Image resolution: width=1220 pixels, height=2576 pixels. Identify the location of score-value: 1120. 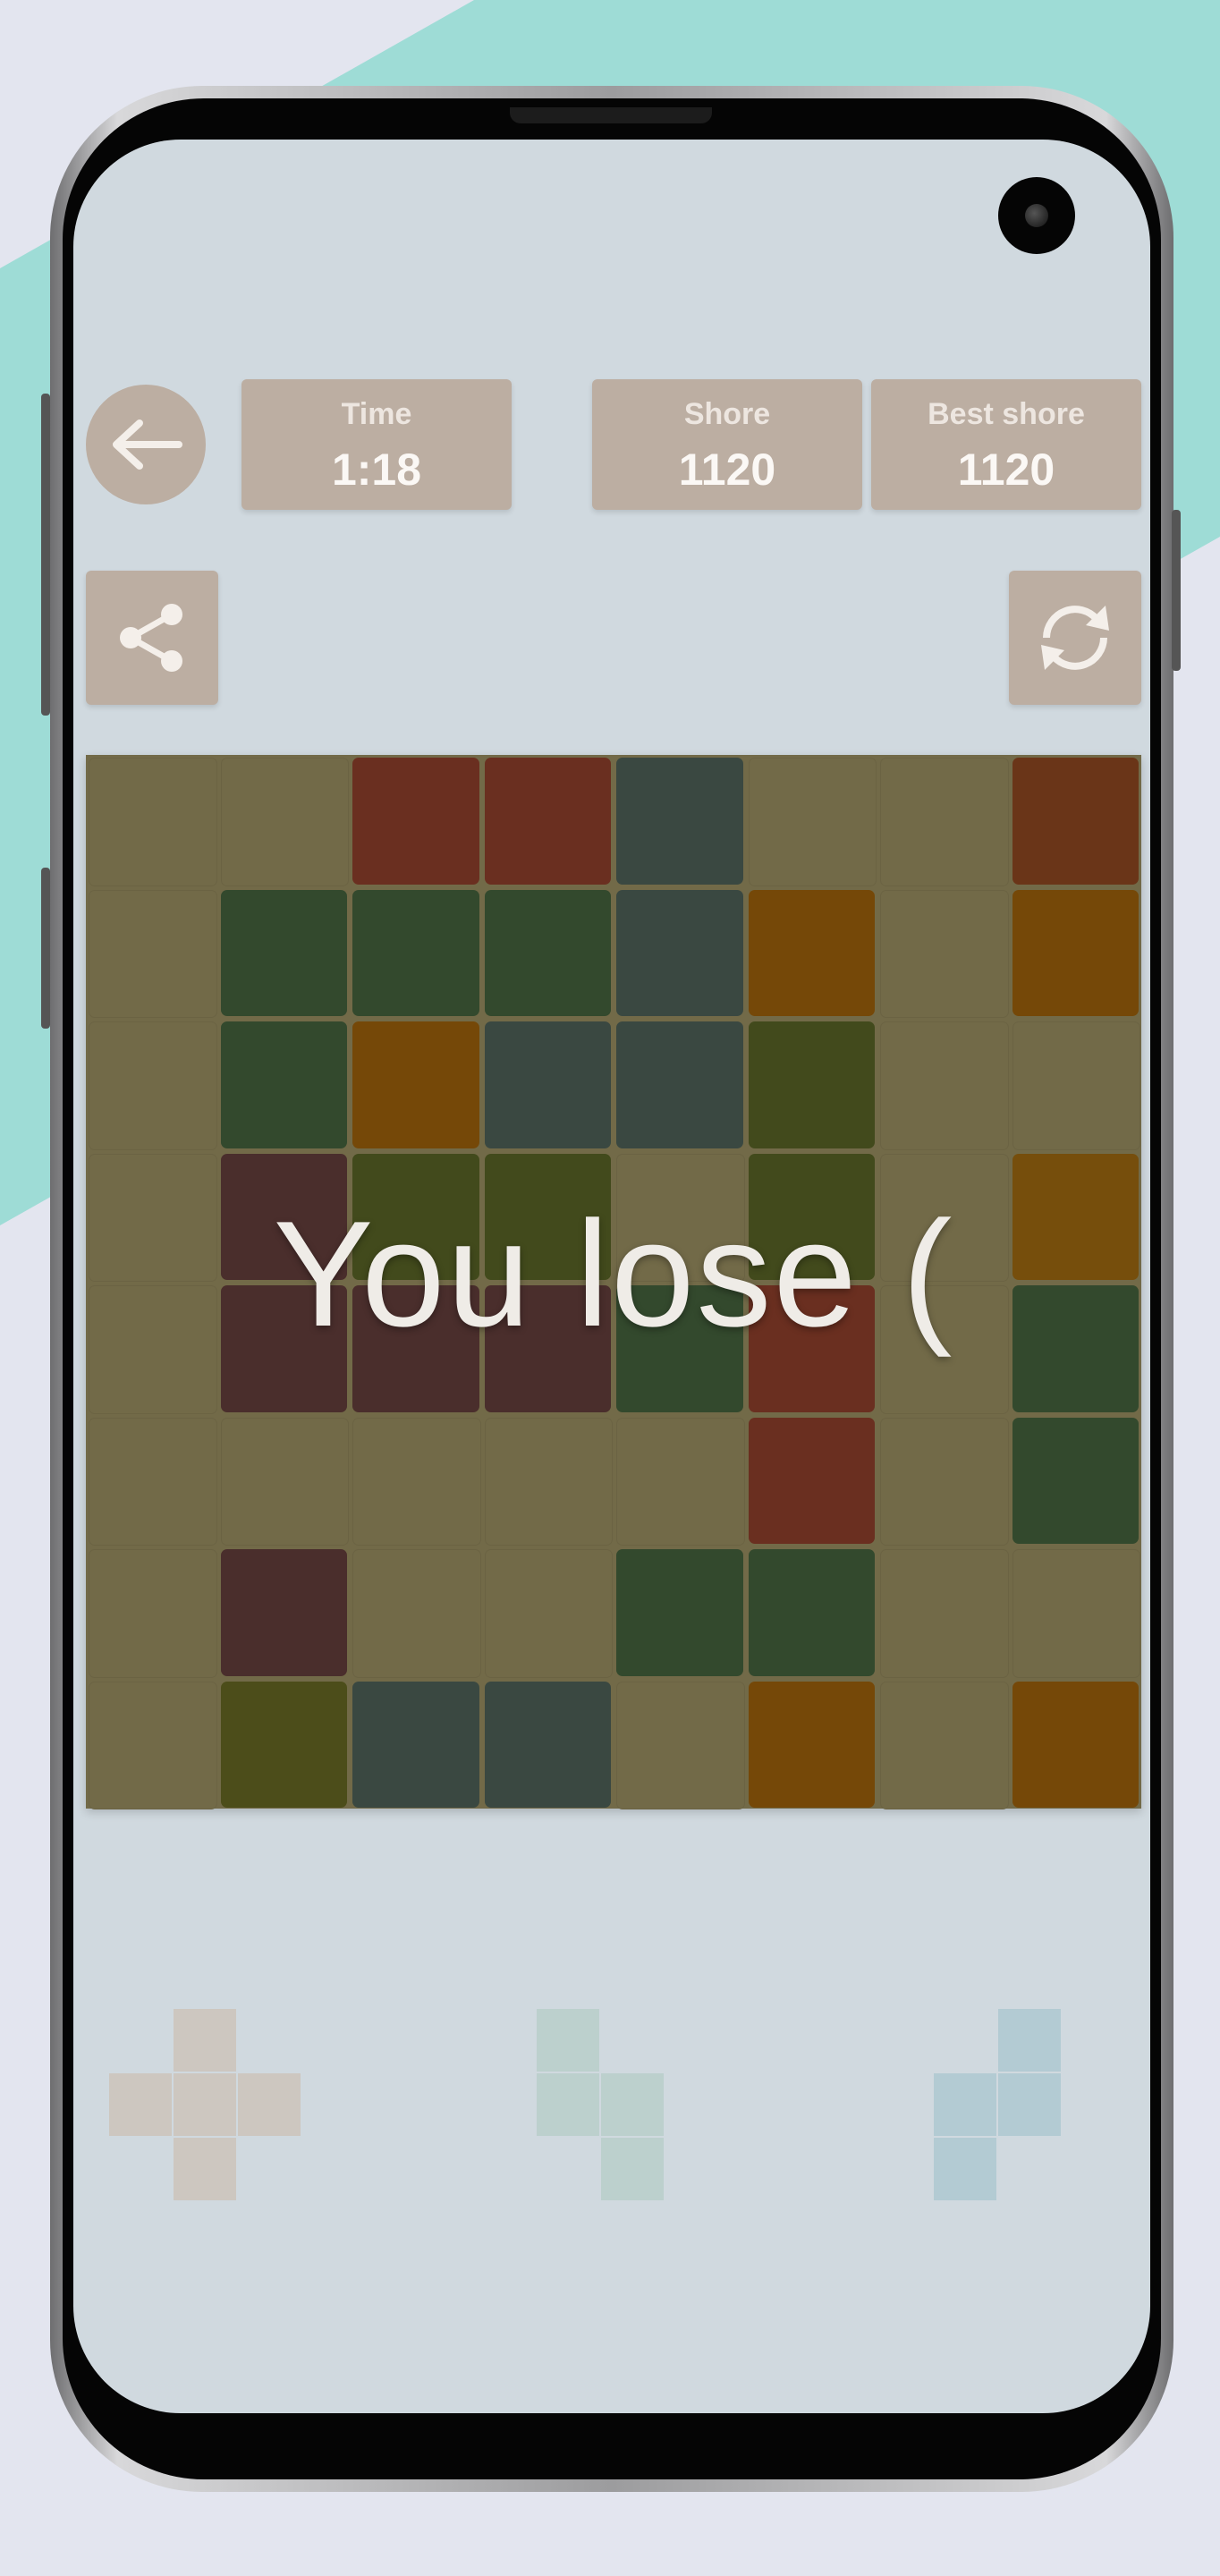
(727, 470).